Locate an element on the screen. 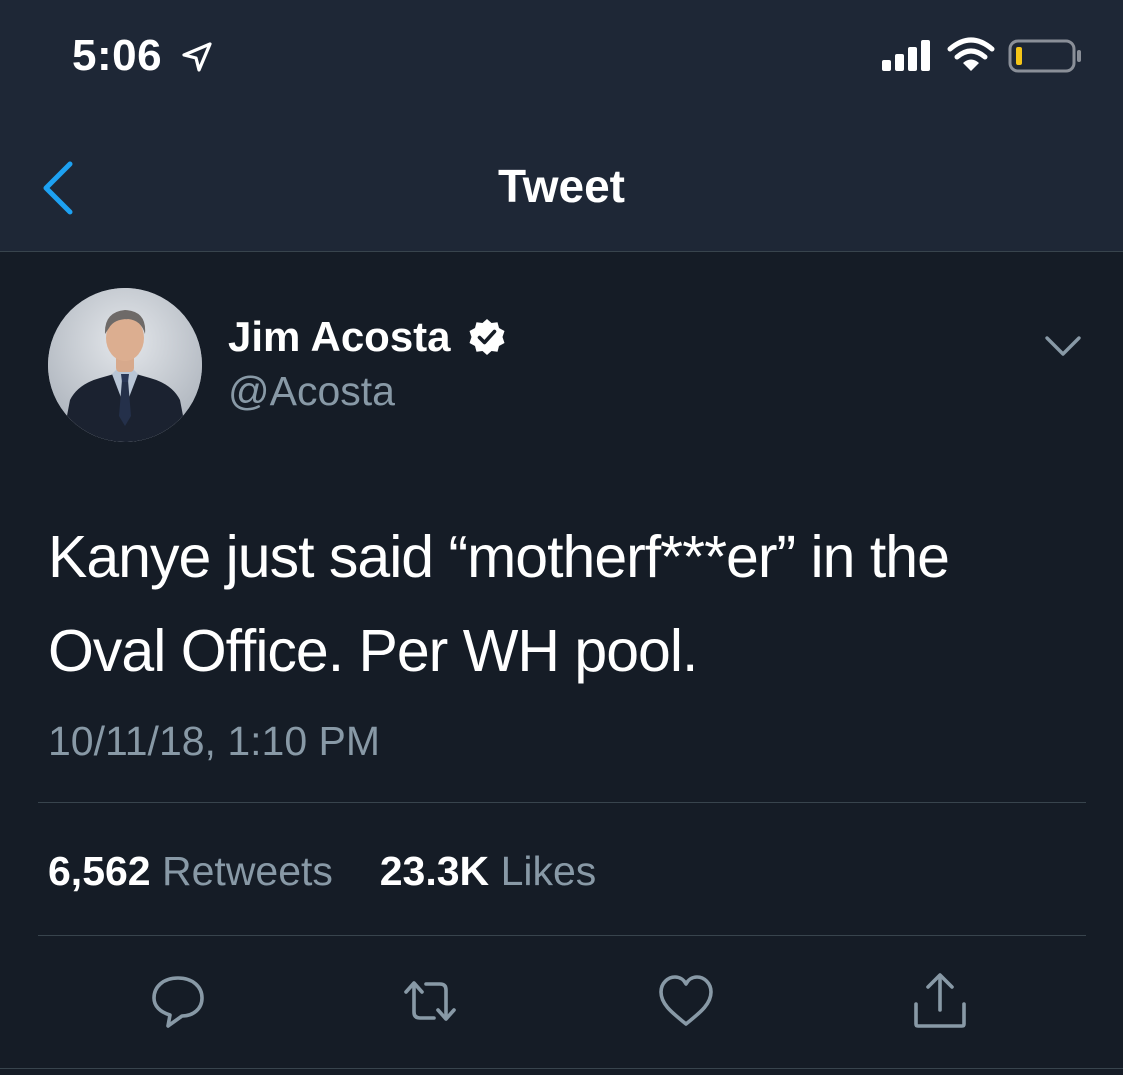 The width and height of the screenshot is (1123, 1075). retweets-label: Retweets is located at coordinates (247, 871).